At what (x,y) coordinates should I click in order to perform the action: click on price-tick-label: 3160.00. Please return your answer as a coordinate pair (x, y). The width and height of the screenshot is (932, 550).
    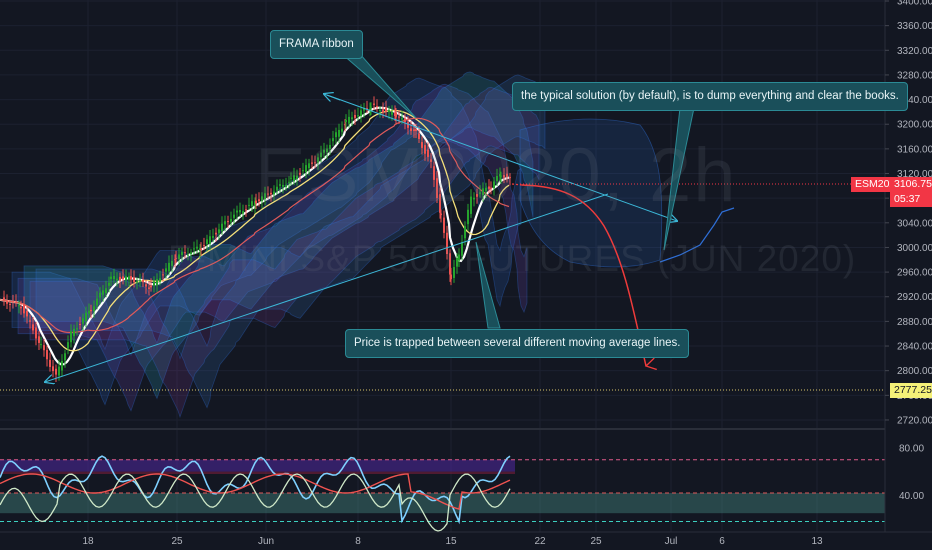
    Looking at the image, I should click on (914, 149).